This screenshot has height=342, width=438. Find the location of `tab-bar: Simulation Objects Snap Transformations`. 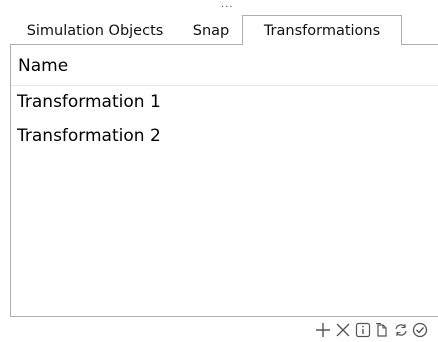

tab-bar: Simulation Objects Snap Transformations is located at coordinates (224, 30).